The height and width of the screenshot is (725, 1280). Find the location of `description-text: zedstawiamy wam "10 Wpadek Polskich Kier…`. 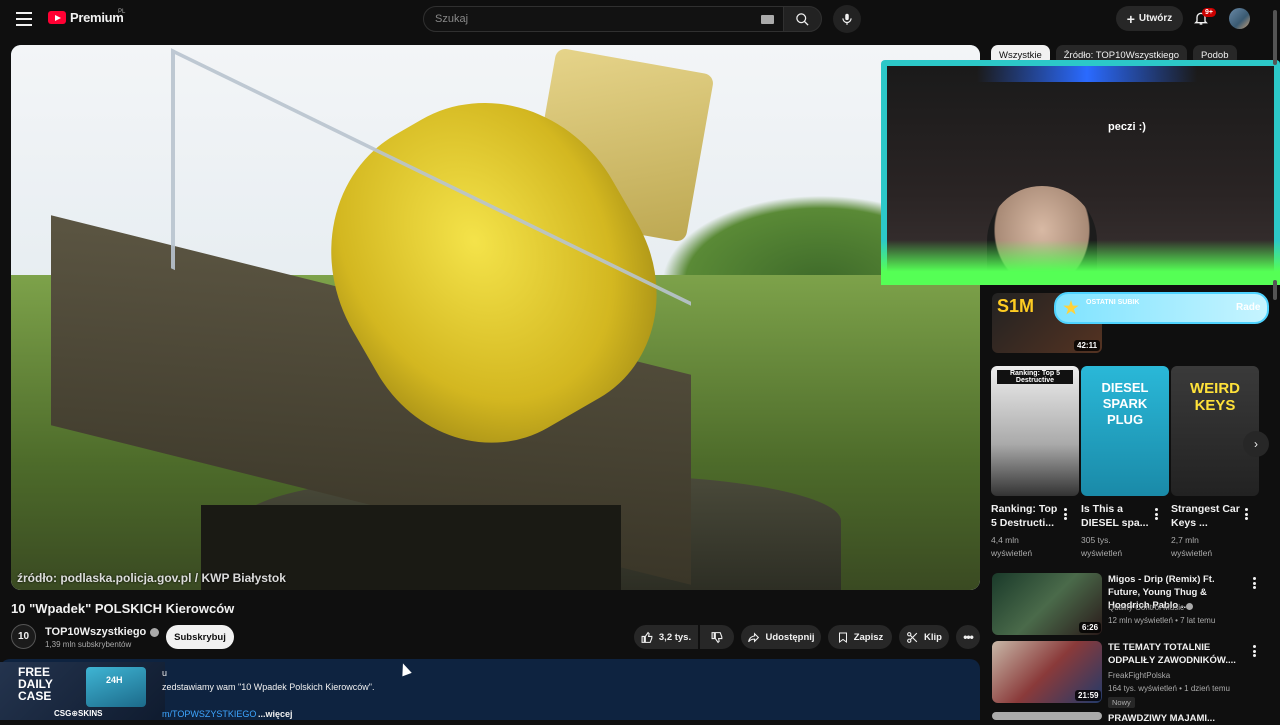

description-text: zedstawiamy wam "10 Wpadek Polskich Kier… is located at coordinates (268, 687).